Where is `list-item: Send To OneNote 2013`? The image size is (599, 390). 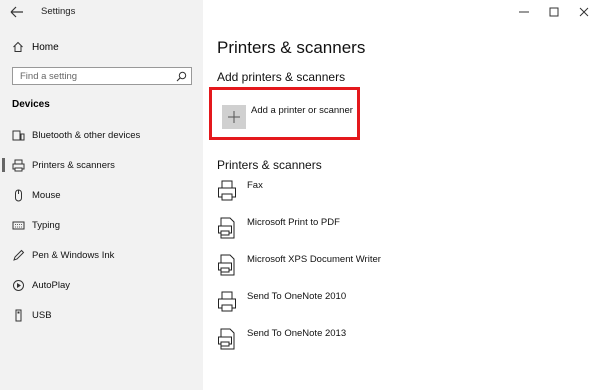
list-item: Send To OneNote 2013 is located at coordinates (367, 339).